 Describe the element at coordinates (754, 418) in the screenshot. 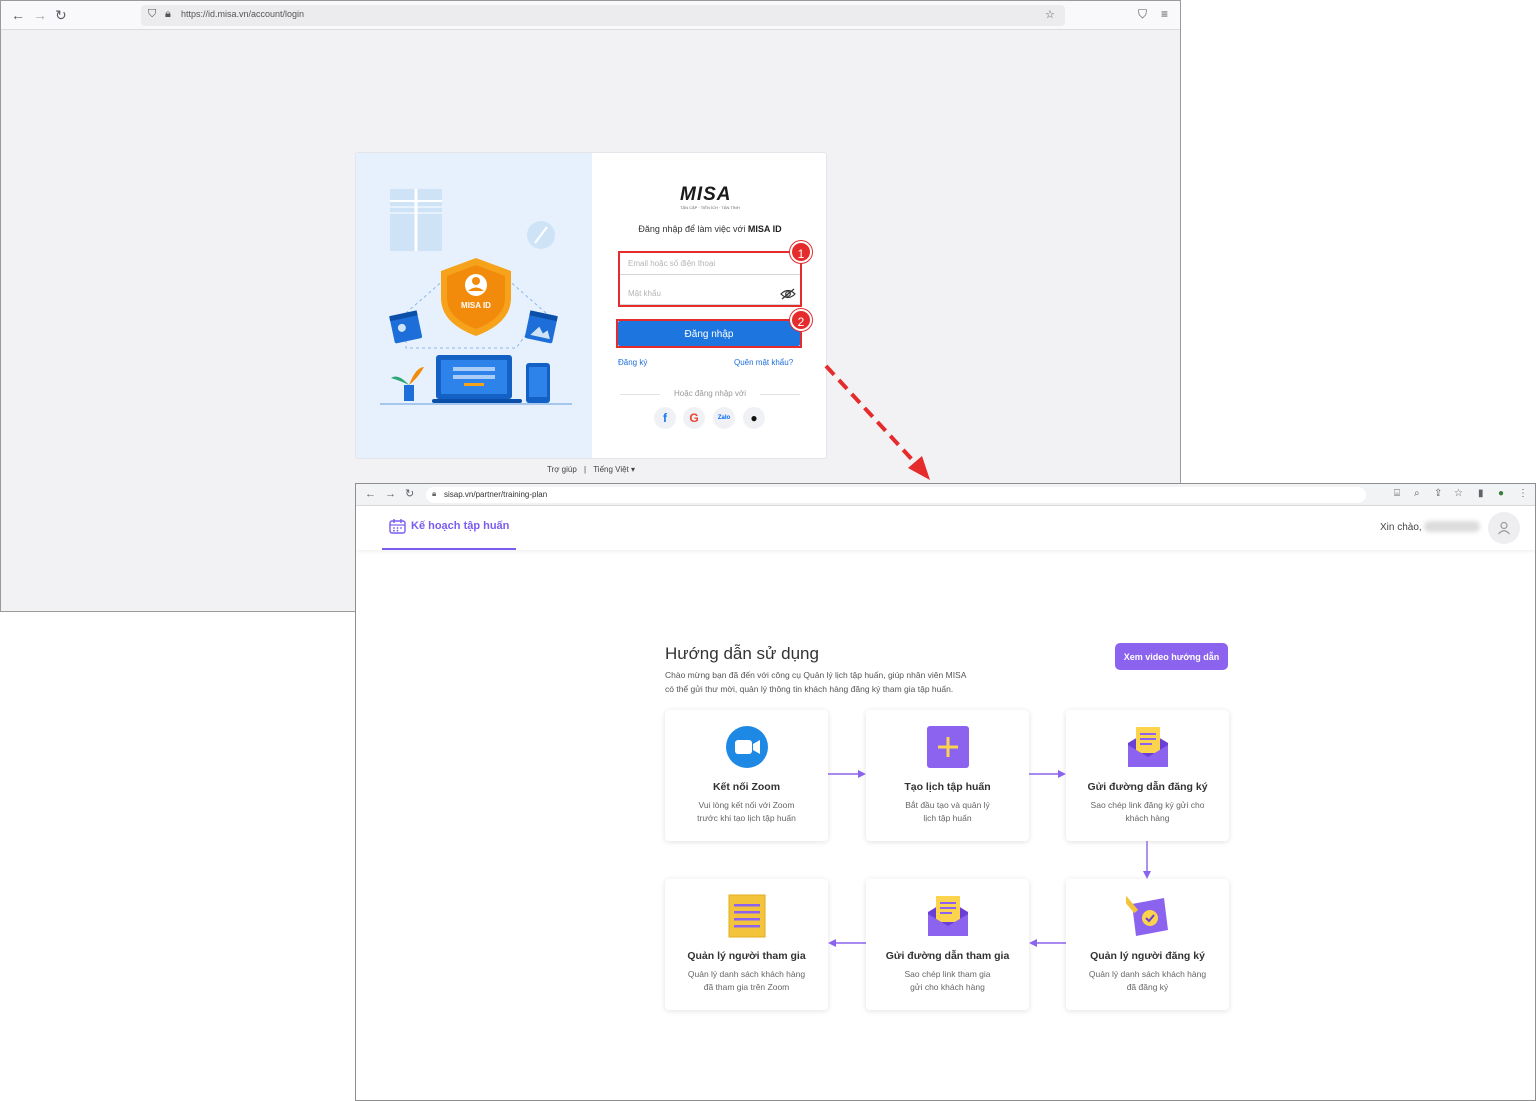

I see `apple-icon: ●` at that location.